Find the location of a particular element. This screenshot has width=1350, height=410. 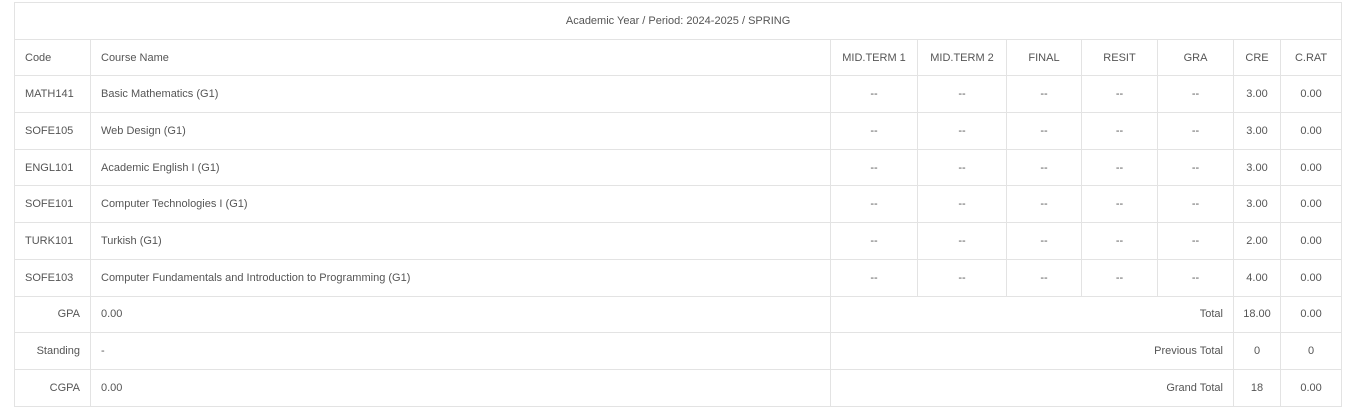

header-gra: GRA is located at coordinates (1195, 57).